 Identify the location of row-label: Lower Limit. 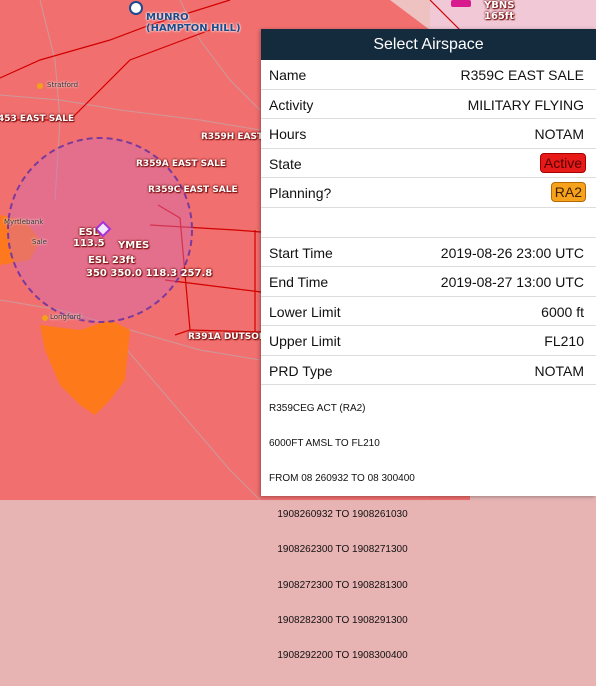
(305, 311).